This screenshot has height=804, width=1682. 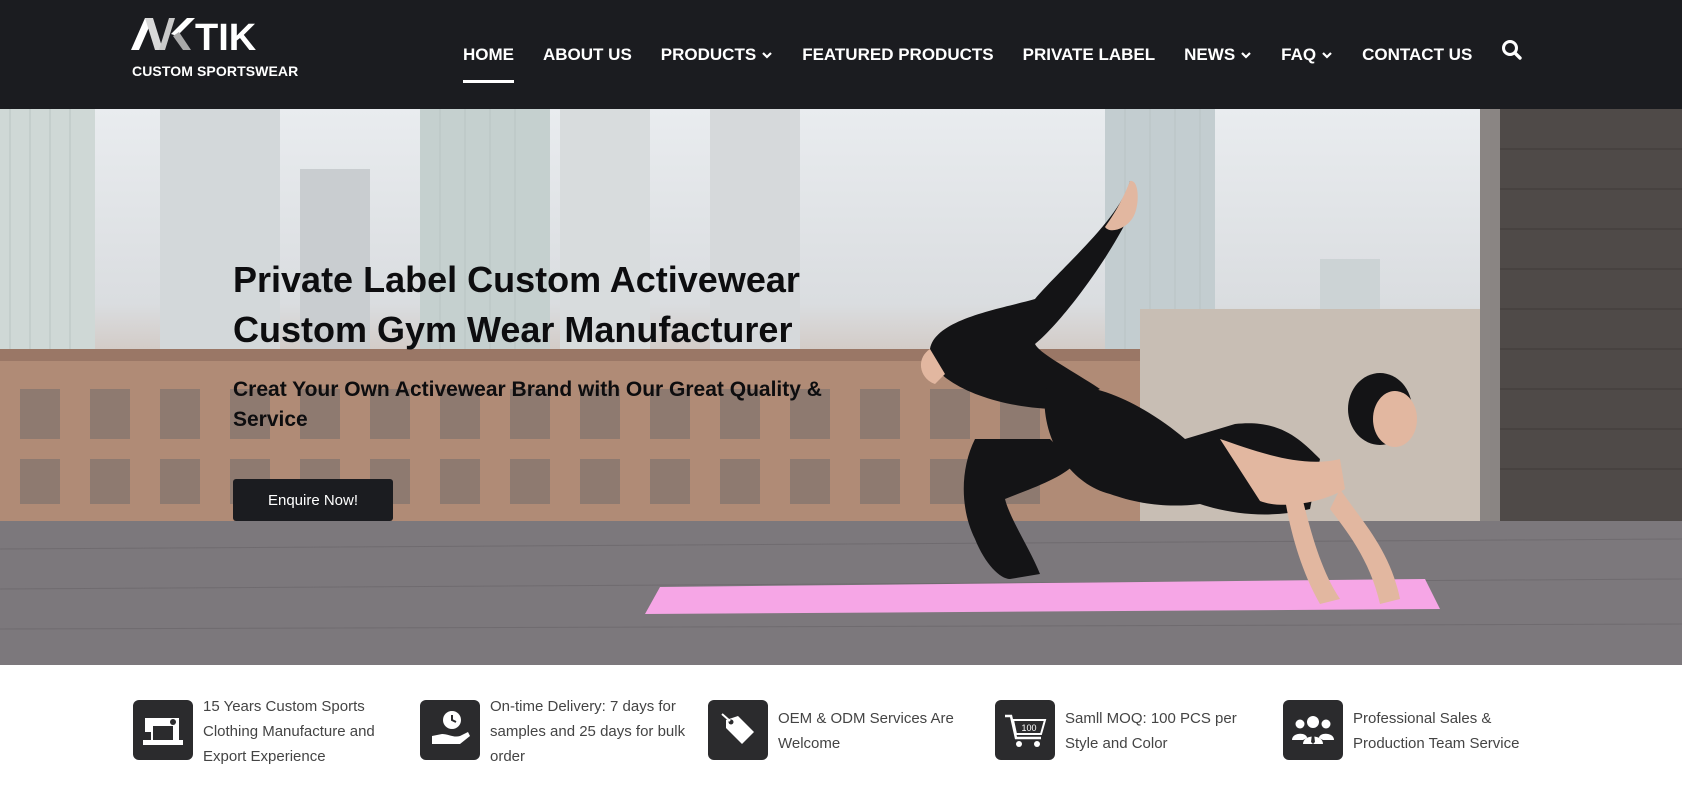 What do you see at coordinates (1210, 54) in the screenshot?
I see `nav-news-label: NEWS` at bounding box center [1210, 54].